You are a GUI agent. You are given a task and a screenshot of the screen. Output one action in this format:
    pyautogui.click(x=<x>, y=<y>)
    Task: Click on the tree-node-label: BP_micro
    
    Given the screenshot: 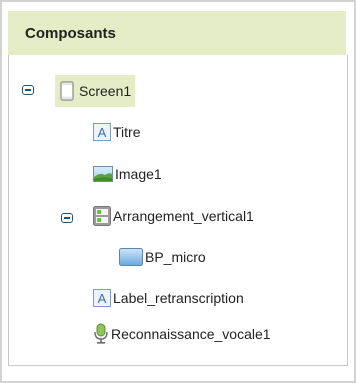 What is the action you would take?
    pyautogui.click(x=175, y=257)
    